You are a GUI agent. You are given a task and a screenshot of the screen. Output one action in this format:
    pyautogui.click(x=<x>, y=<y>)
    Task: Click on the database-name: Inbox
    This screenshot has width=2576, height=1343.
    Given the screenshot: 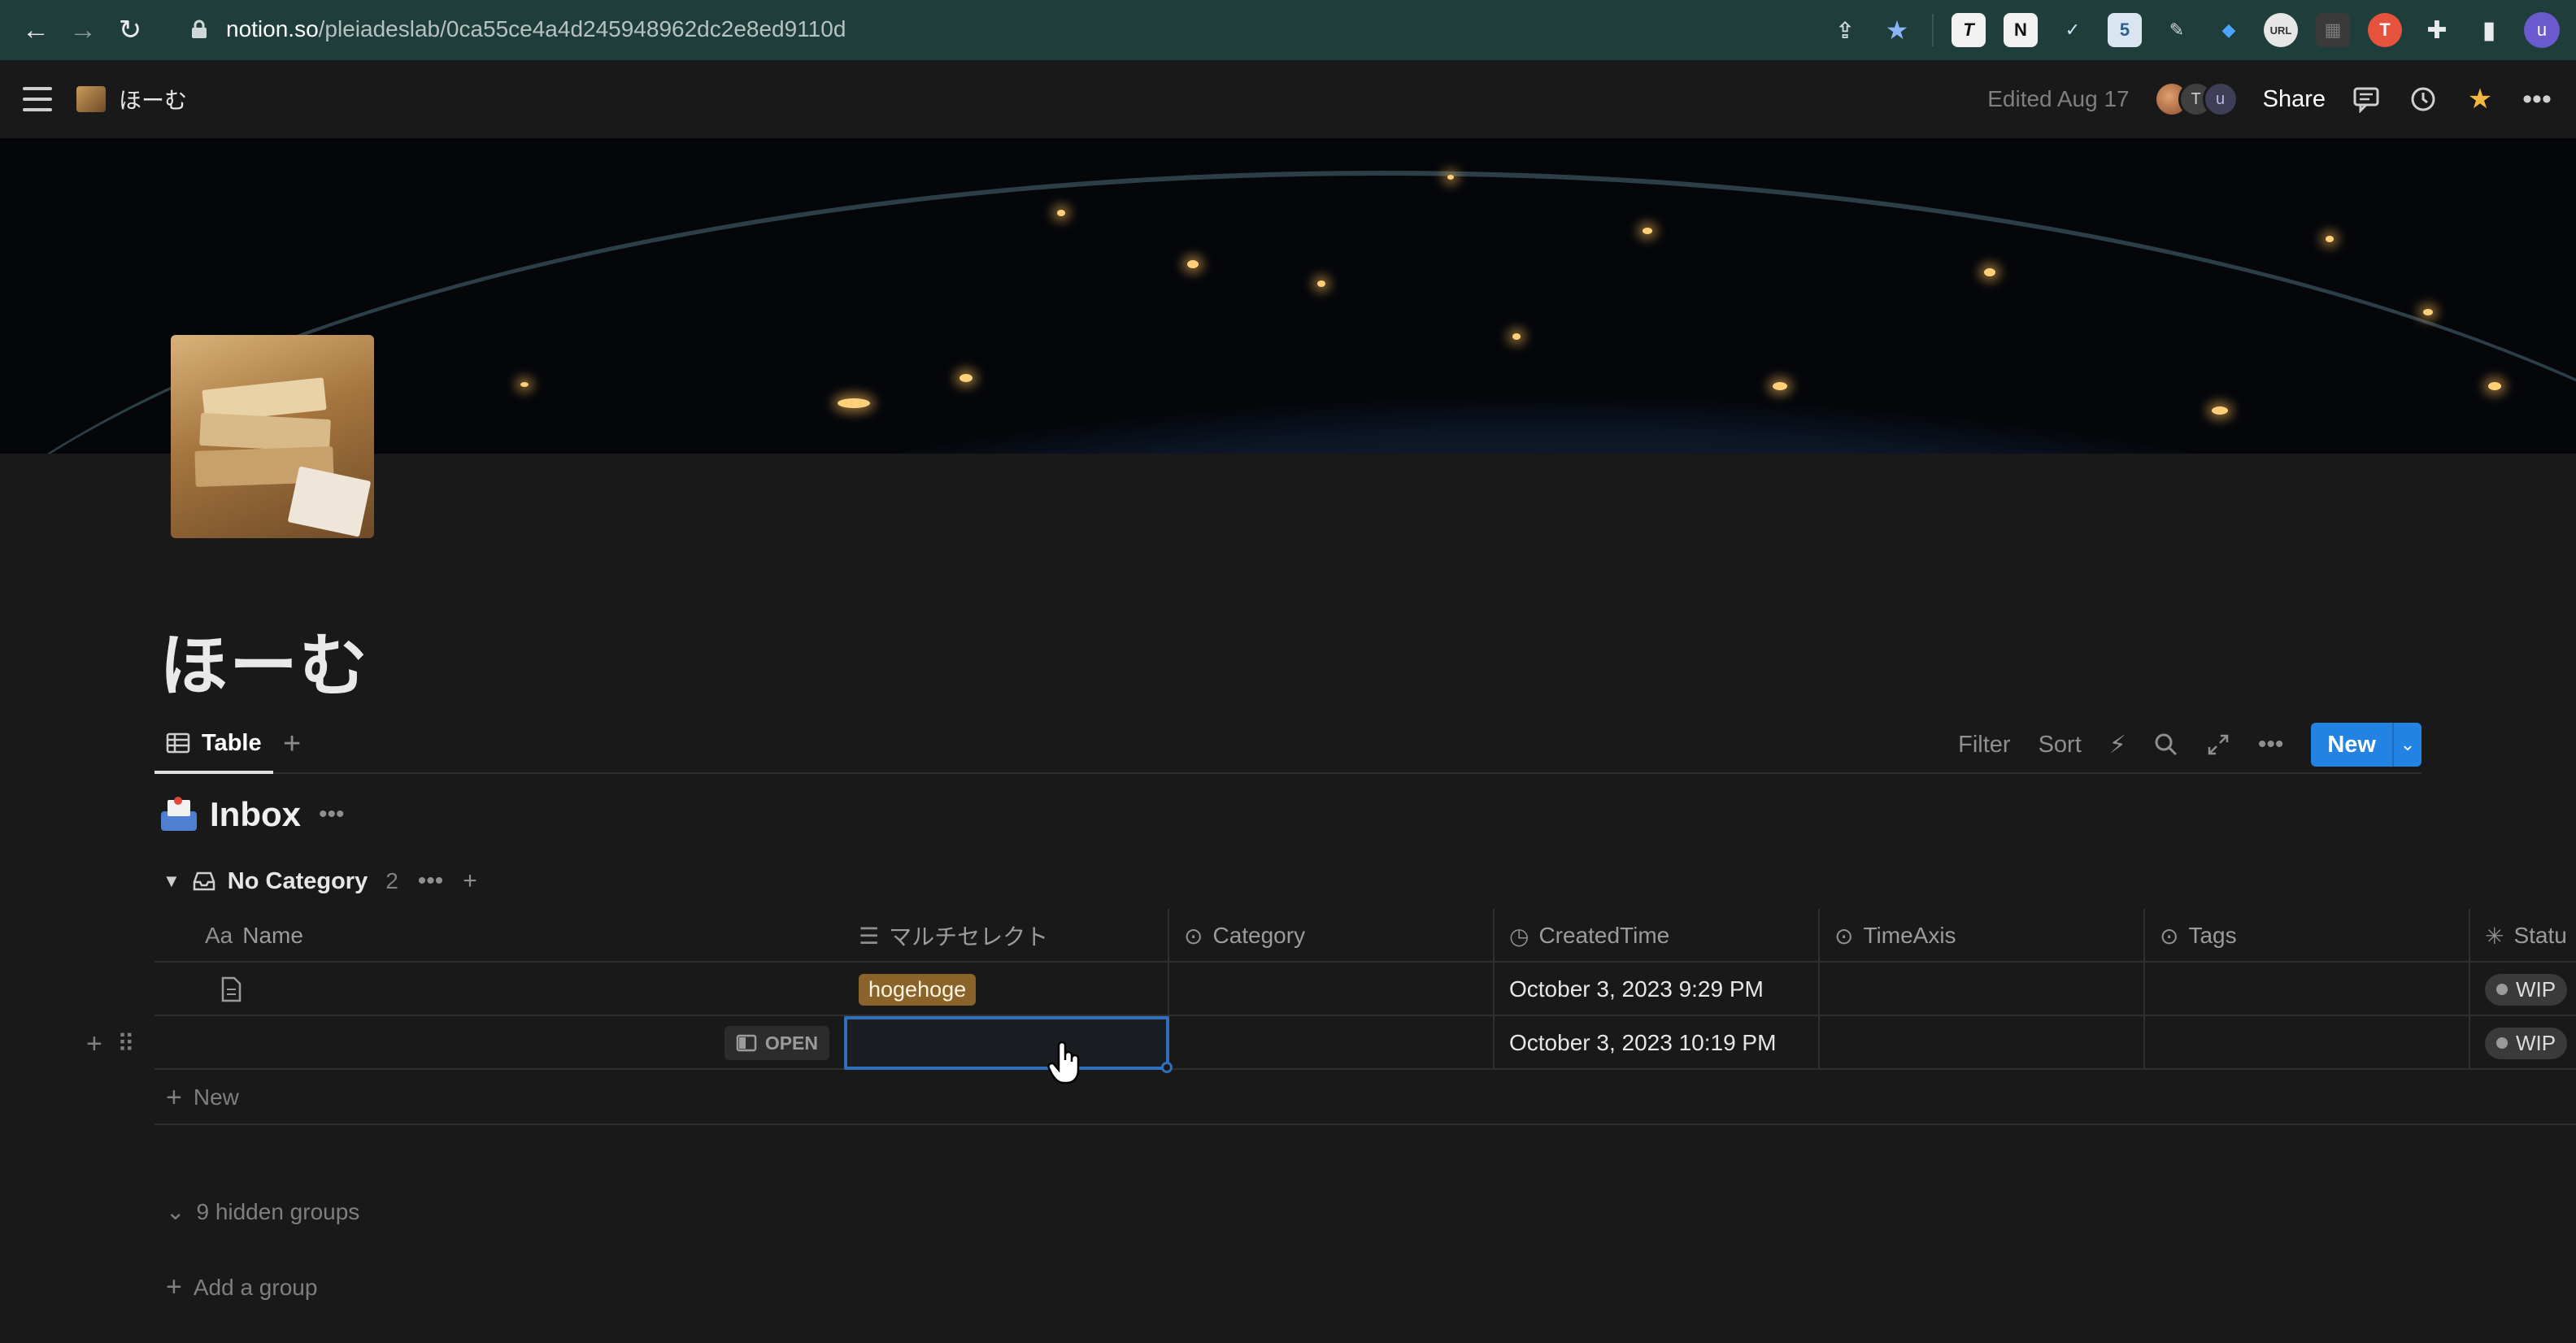 What is the action you would take?
    pyautogui.click(x=256, y=814)
    